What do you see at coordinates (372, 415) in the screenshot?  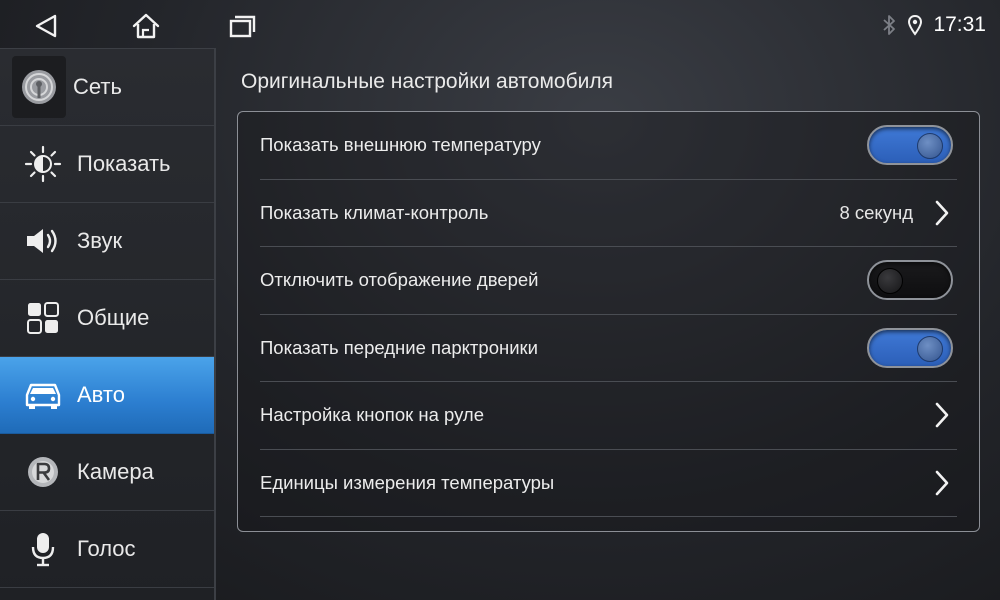 I see `setting-label: Настройка кнопок на руле` at bounding box center [372, 415].